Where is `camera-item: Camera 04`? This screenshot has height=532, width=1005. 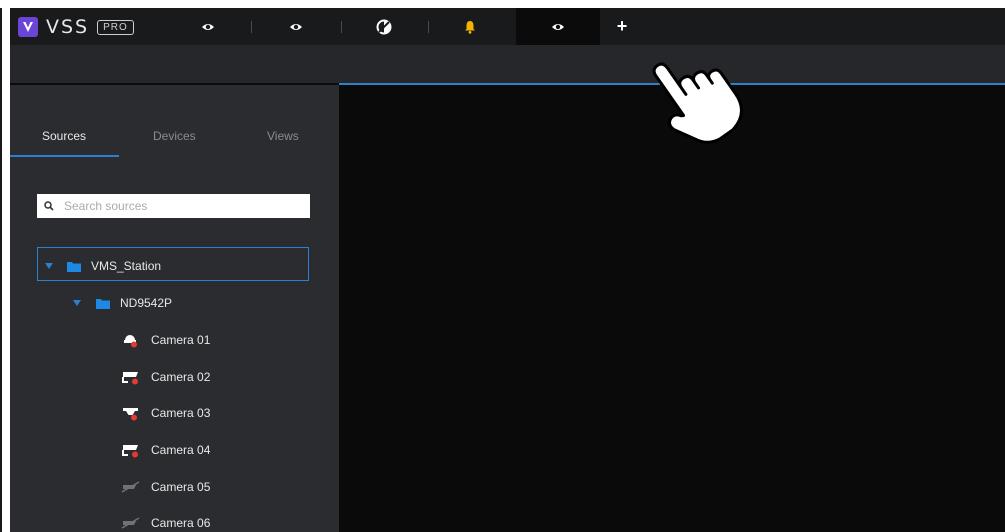
camera-item: Camera 04 is located at coordinates (165, 450).